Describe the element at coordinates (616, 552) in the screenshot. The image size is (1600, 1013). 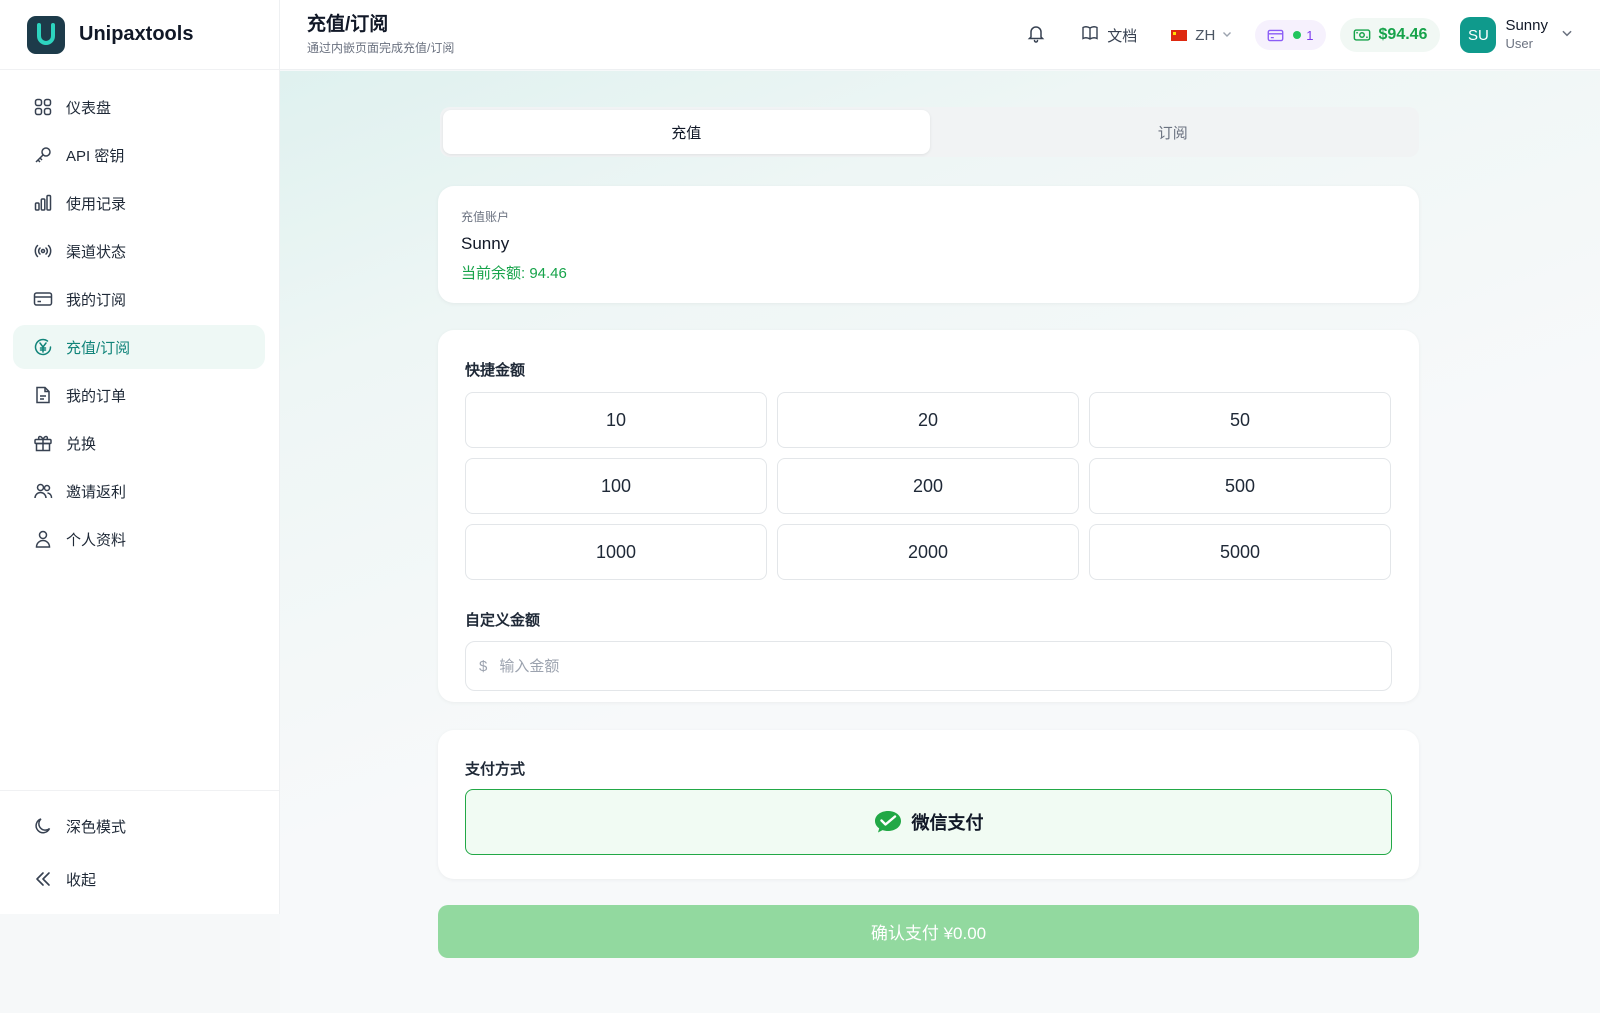
I see `amount-option-button: 1000` at that location.